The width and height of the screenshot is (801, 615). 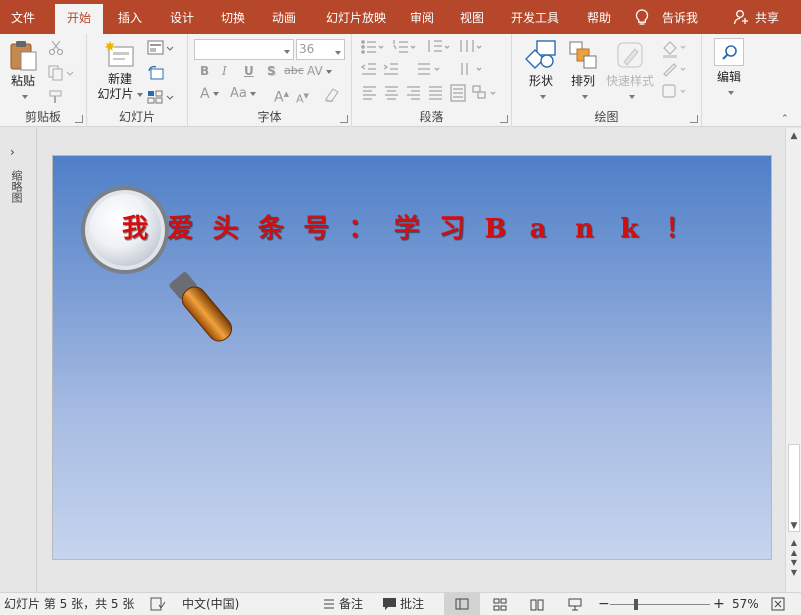 I want to click on search-icon, so click(x=729, y=52).